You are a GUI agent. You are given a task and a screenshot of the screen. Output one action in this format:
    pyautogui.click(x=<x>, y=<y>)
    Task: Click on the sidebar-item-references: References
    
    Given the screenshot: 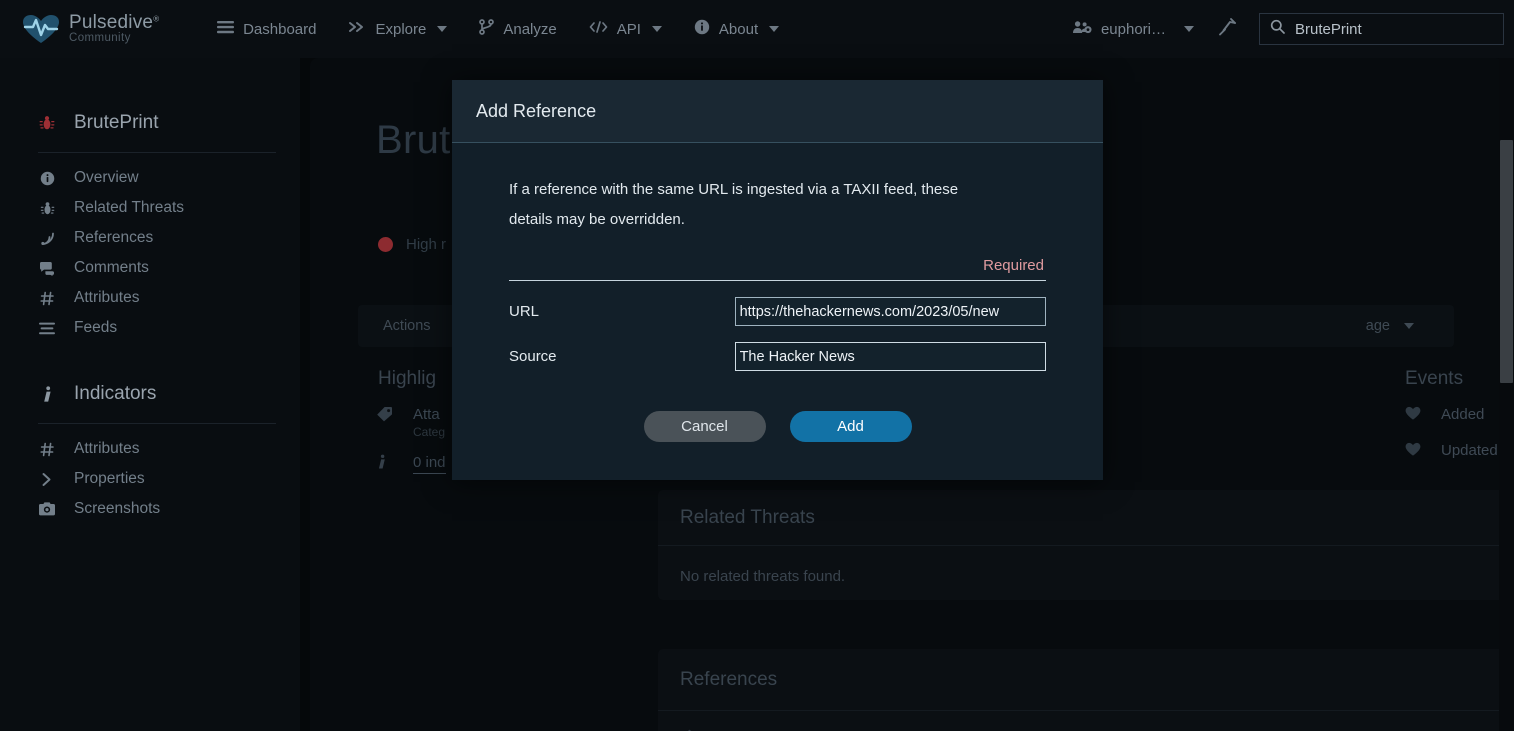 What is the action you would take?
    pyautogui.click(x=150, y=238)
    